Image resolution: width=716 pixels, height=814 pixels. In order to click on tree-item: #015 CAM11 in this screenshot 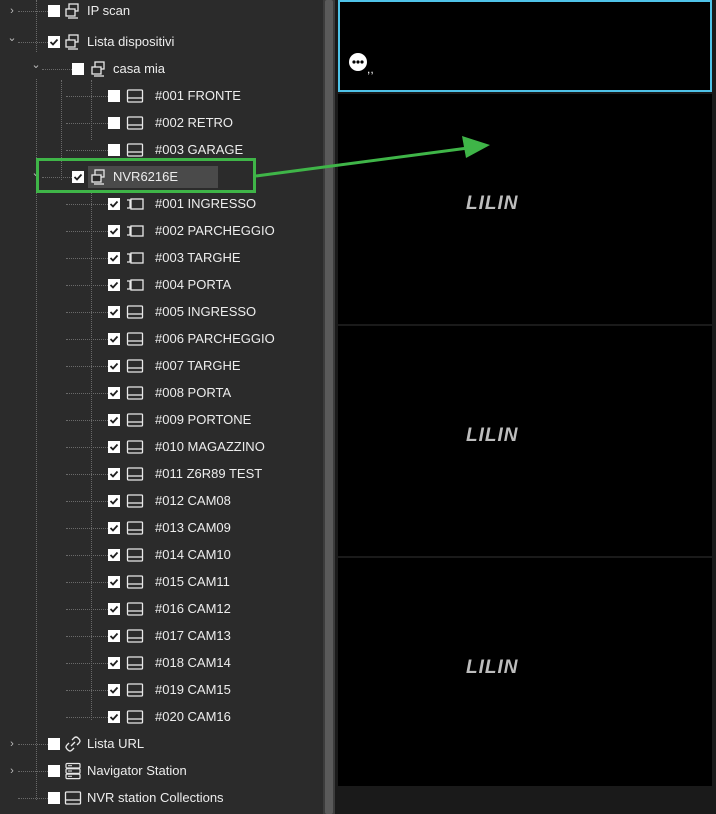, I will do `click(161, 582)`.